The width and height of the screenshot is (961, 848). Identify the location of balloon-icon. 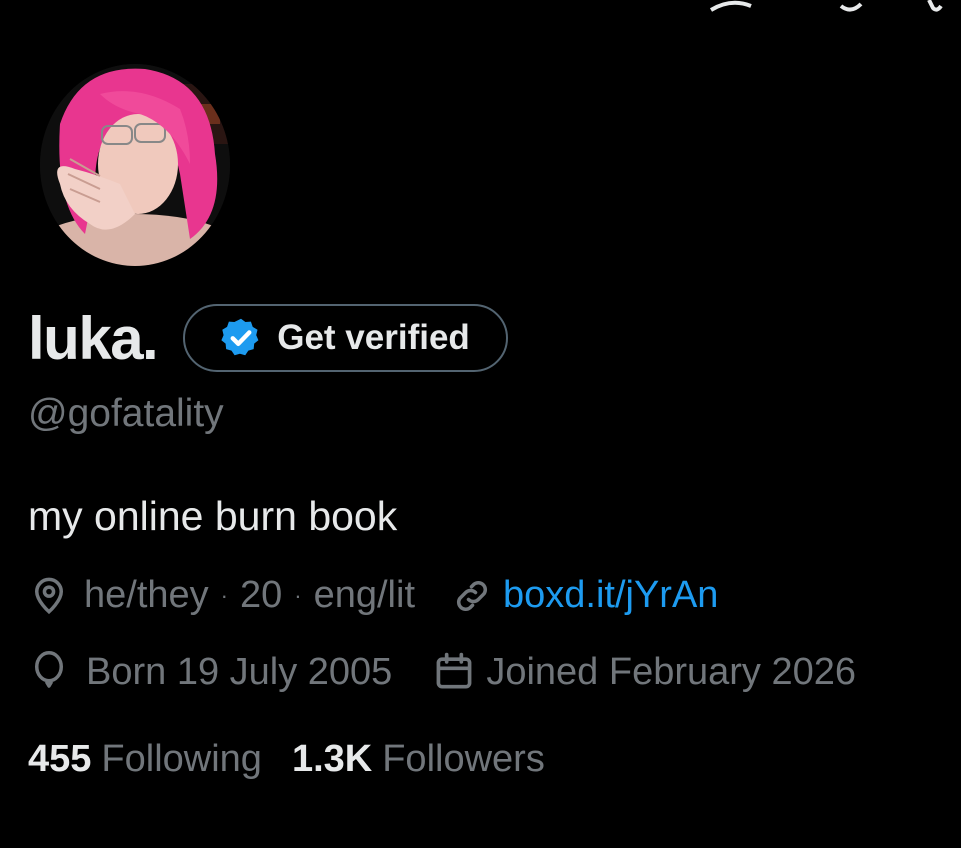
(49, 669).